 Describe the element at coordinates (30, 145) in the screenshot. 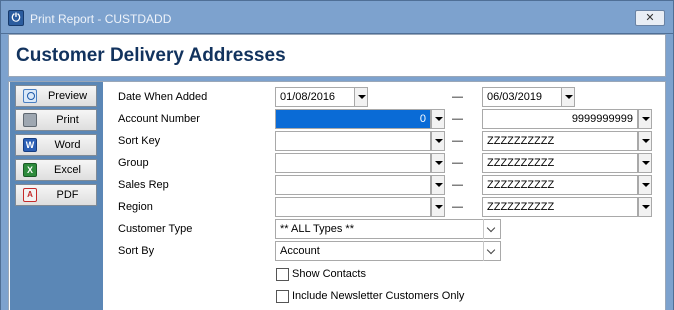

I see `word-icon: W` at that location.